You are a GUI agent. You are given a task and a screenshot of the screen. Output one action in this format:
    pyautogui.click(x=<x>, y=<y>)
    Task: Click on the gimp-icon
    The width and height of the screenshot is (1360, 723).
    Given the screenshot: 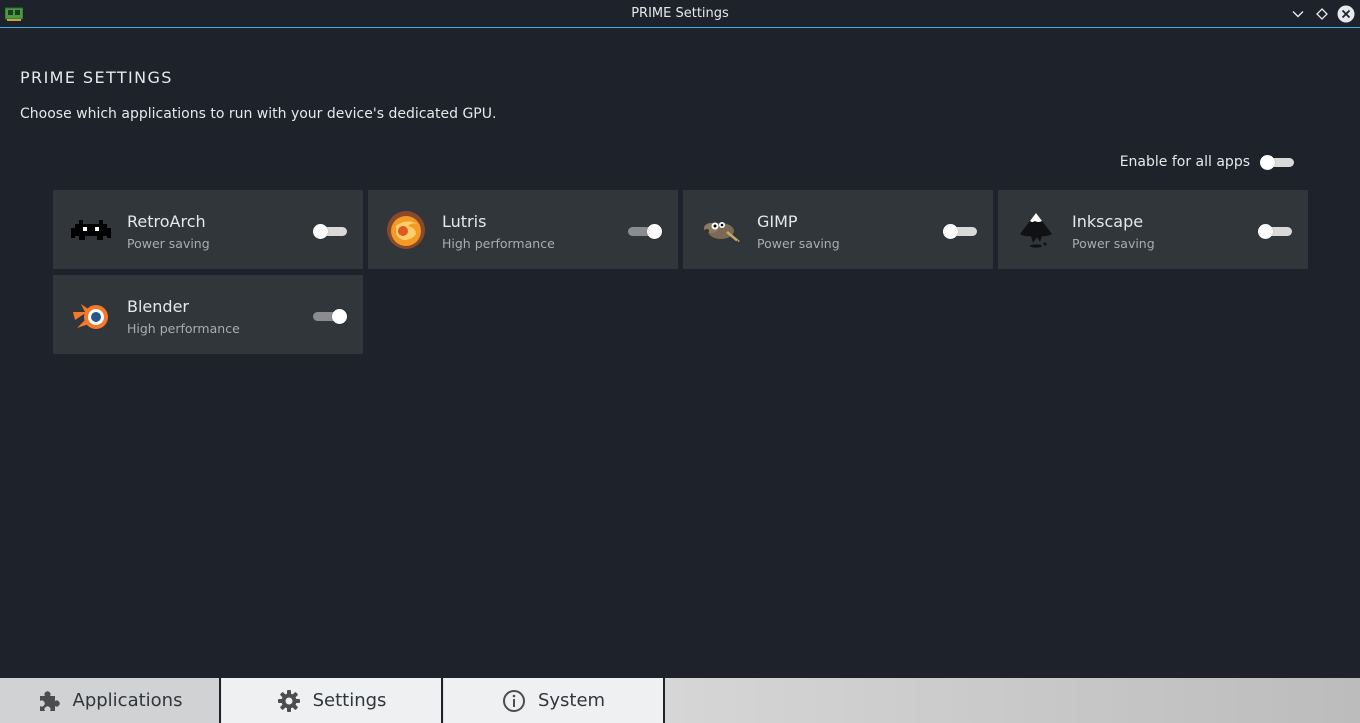 What is the action you would take?
    pyautogui.click(x=721, y=230)
    